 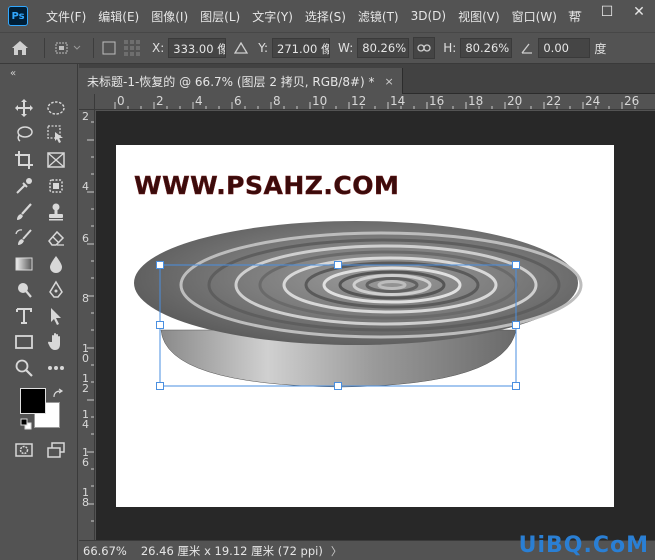 I want to click on lasso-tool-icon, so click(x=24, y=134).